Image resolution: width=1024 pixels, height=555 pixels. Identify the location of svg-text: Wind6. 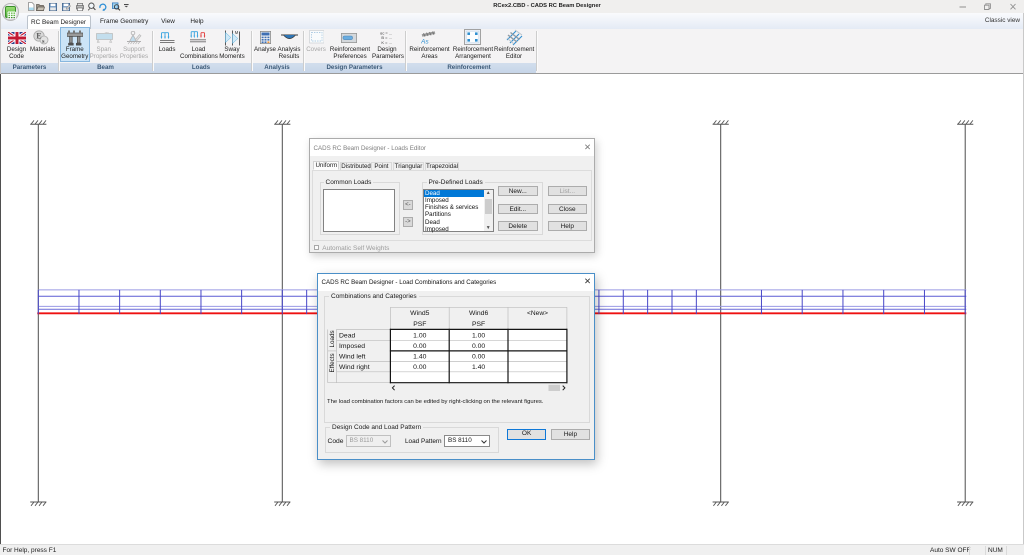
(478, 313).